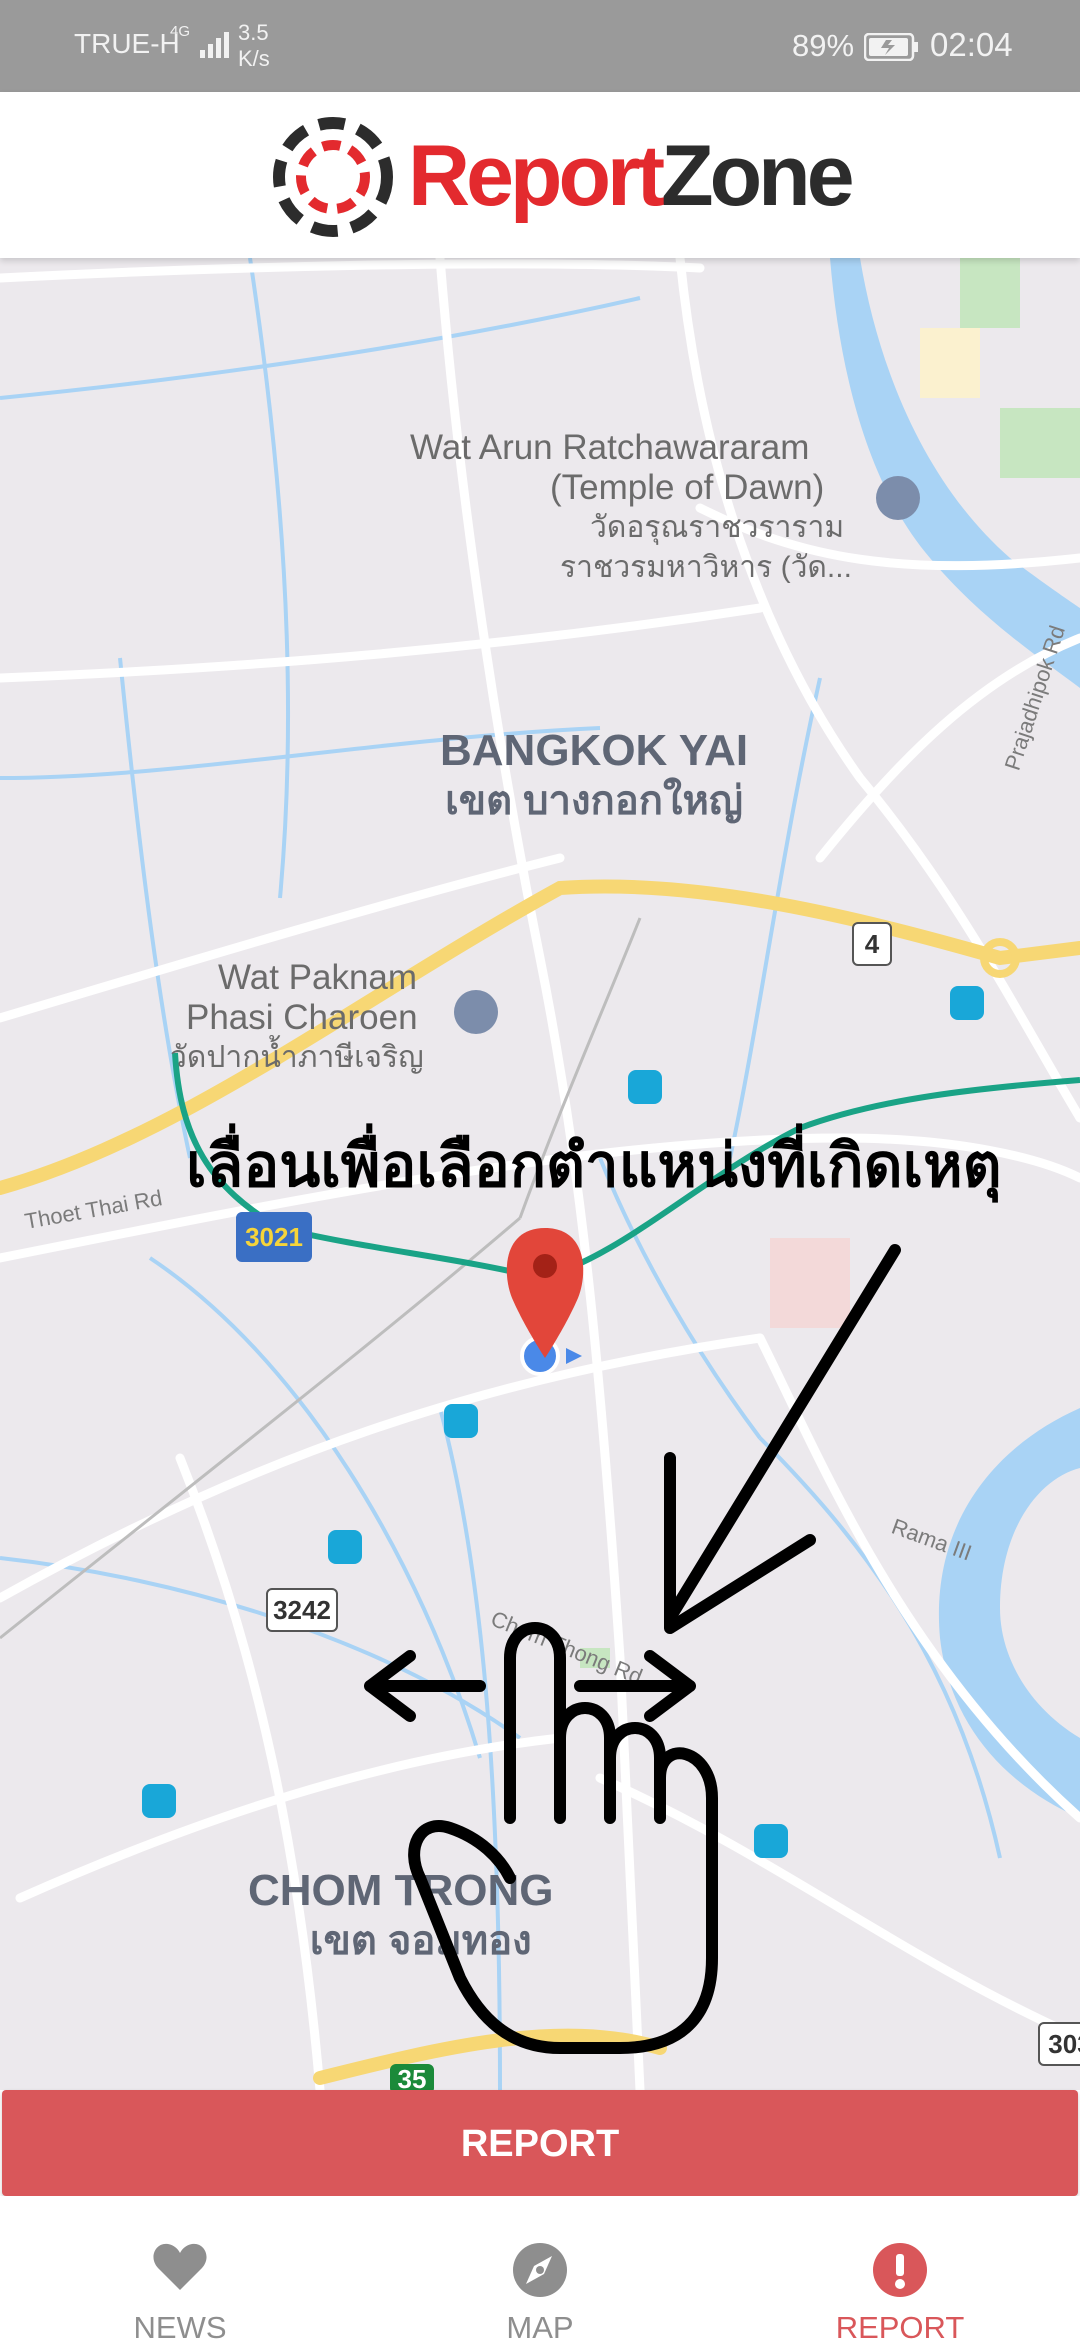 This screenshot has height=2346, width=1080. I want to click on app-header: ReportZone, so click(540, 175).